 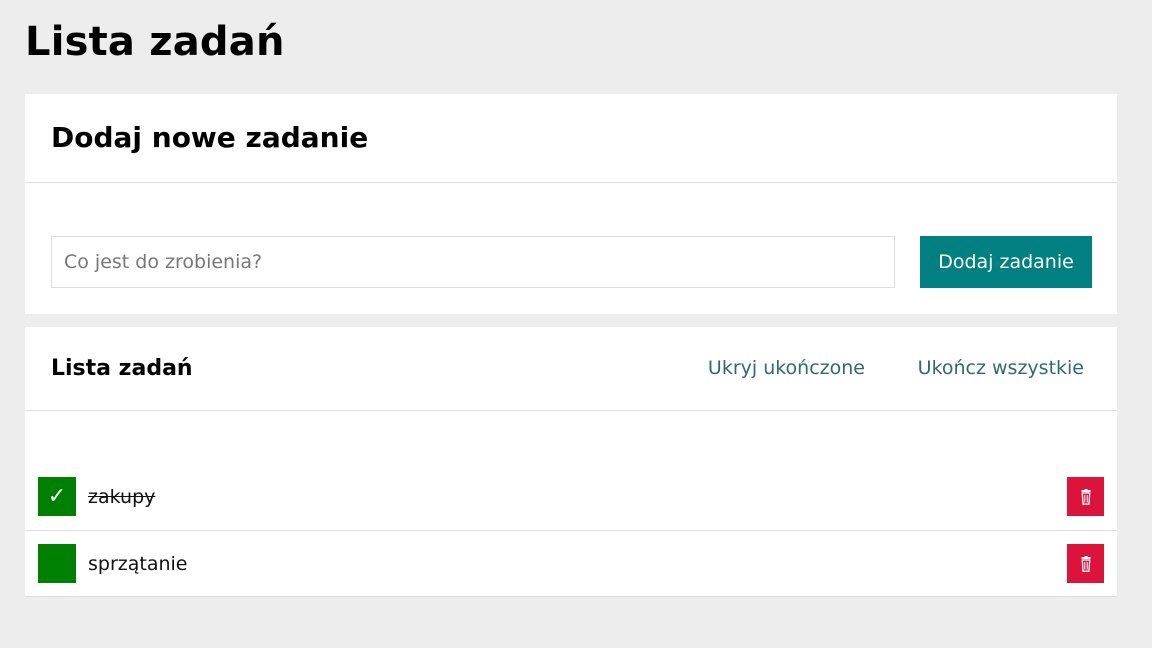 I want to click on add-task-header: Dodaj nowe zadanie, so click(x=571, y=138).